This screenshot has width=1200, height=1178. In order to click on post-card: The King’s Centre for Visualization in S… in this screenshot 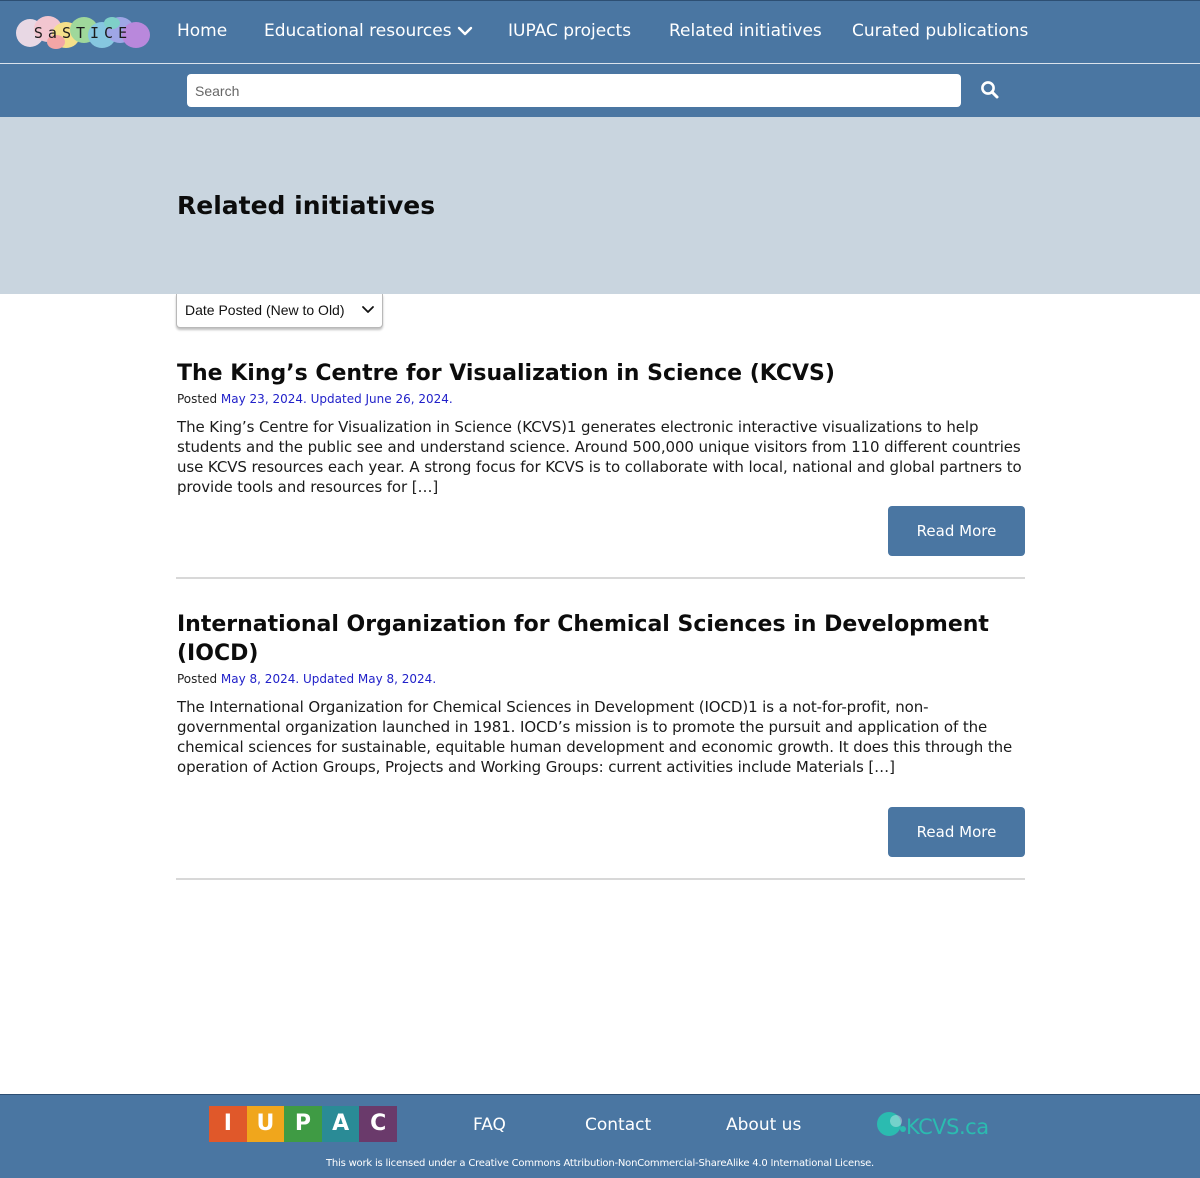, I will do `click(601, 458)`.